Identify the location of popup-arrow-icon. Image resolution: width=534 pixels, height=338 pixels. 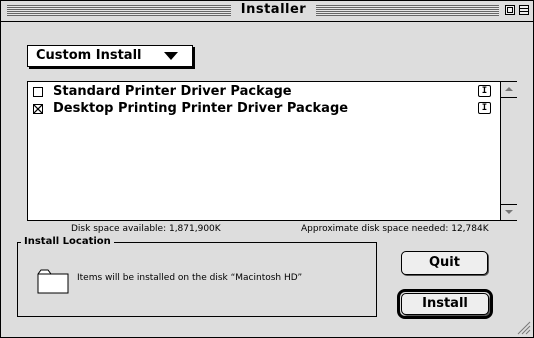
(171, 56).